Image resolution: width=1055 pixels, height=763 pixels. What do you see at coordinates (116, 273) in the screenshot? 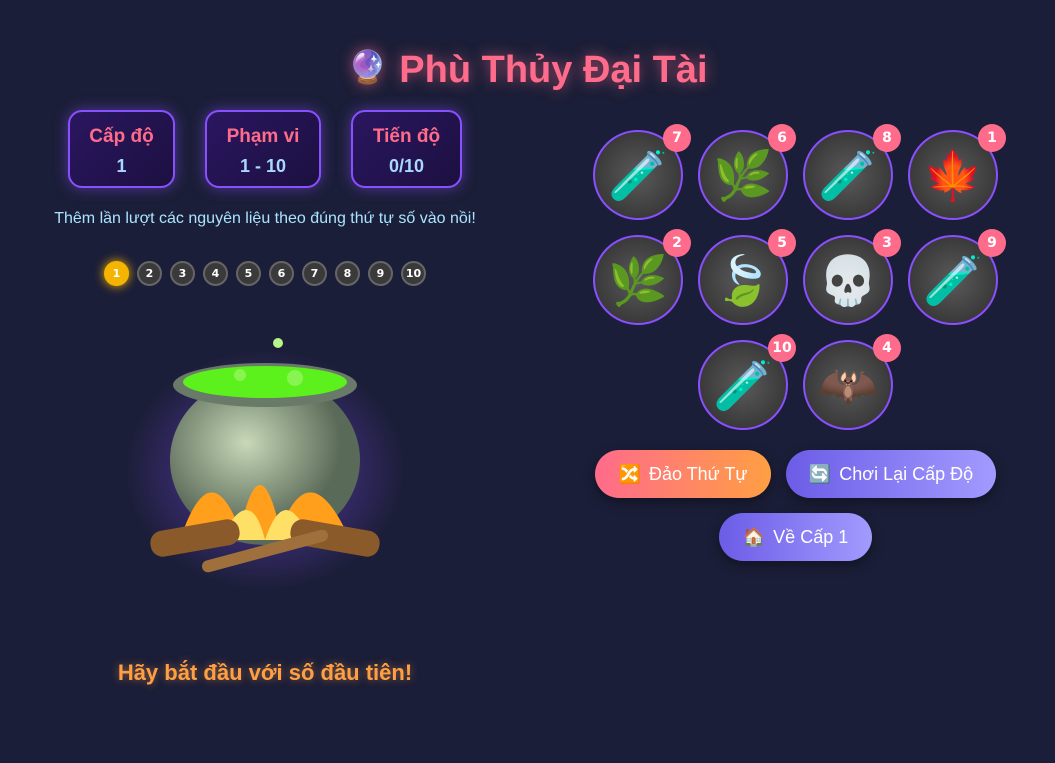
I see `step-1: 1` at bounding box center [116, 273].